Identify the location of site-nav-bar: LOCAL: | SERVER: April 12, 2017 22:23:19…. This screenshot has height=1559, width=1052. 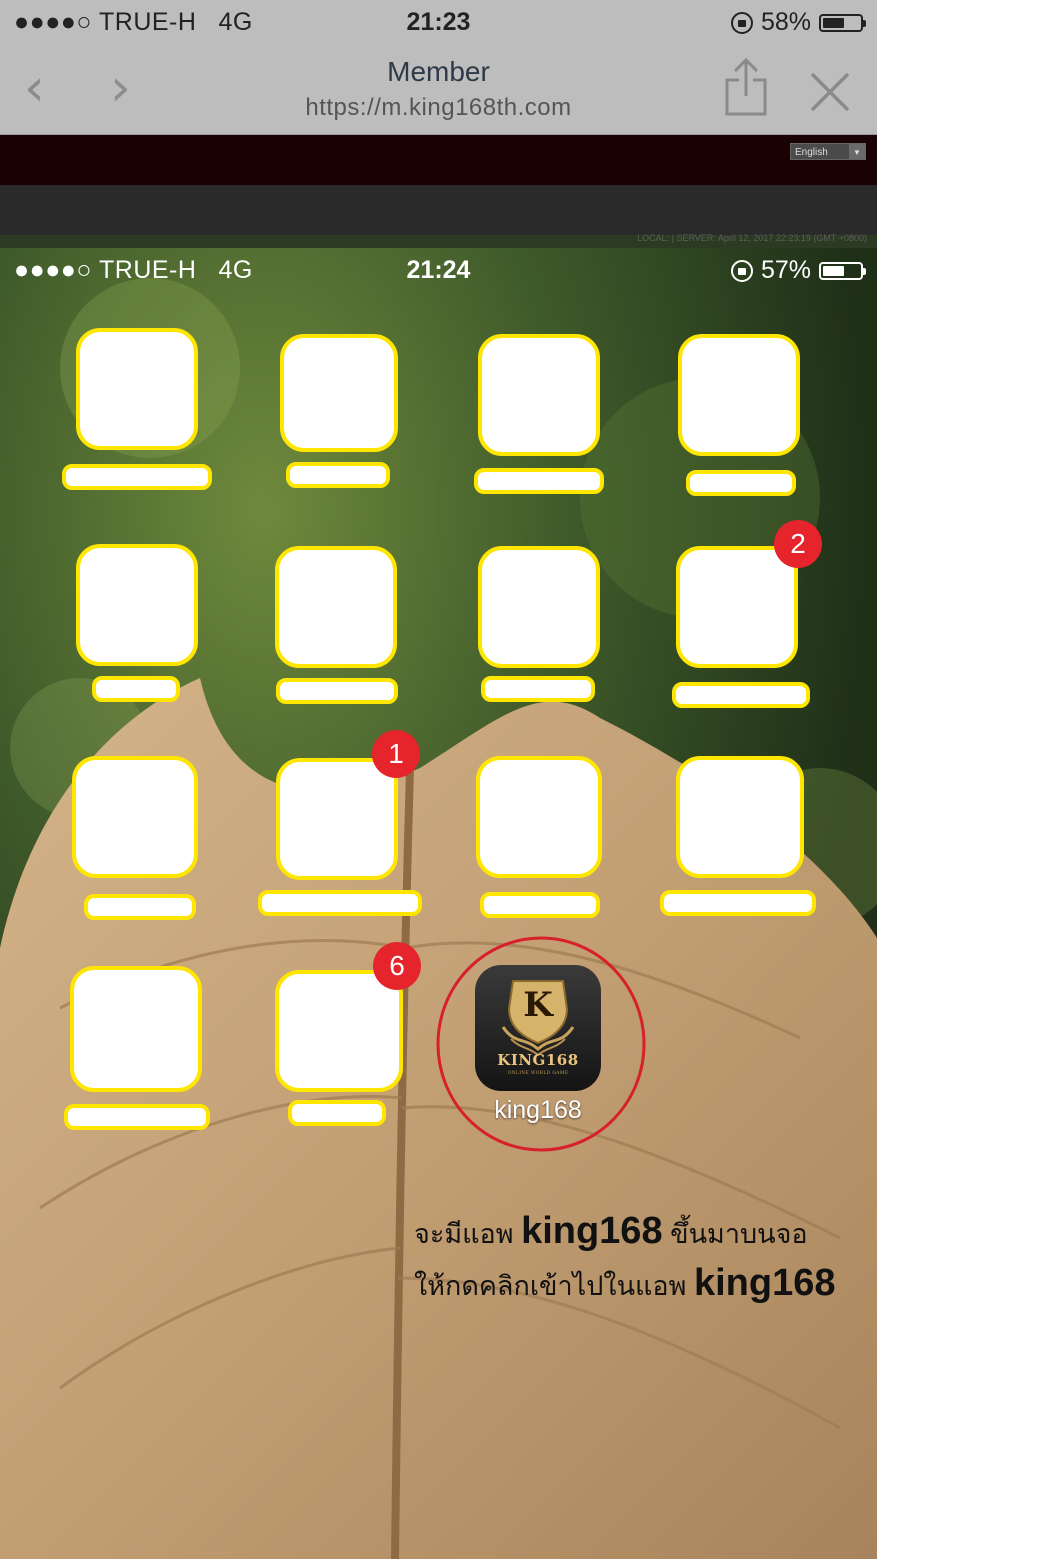
(438, 214).